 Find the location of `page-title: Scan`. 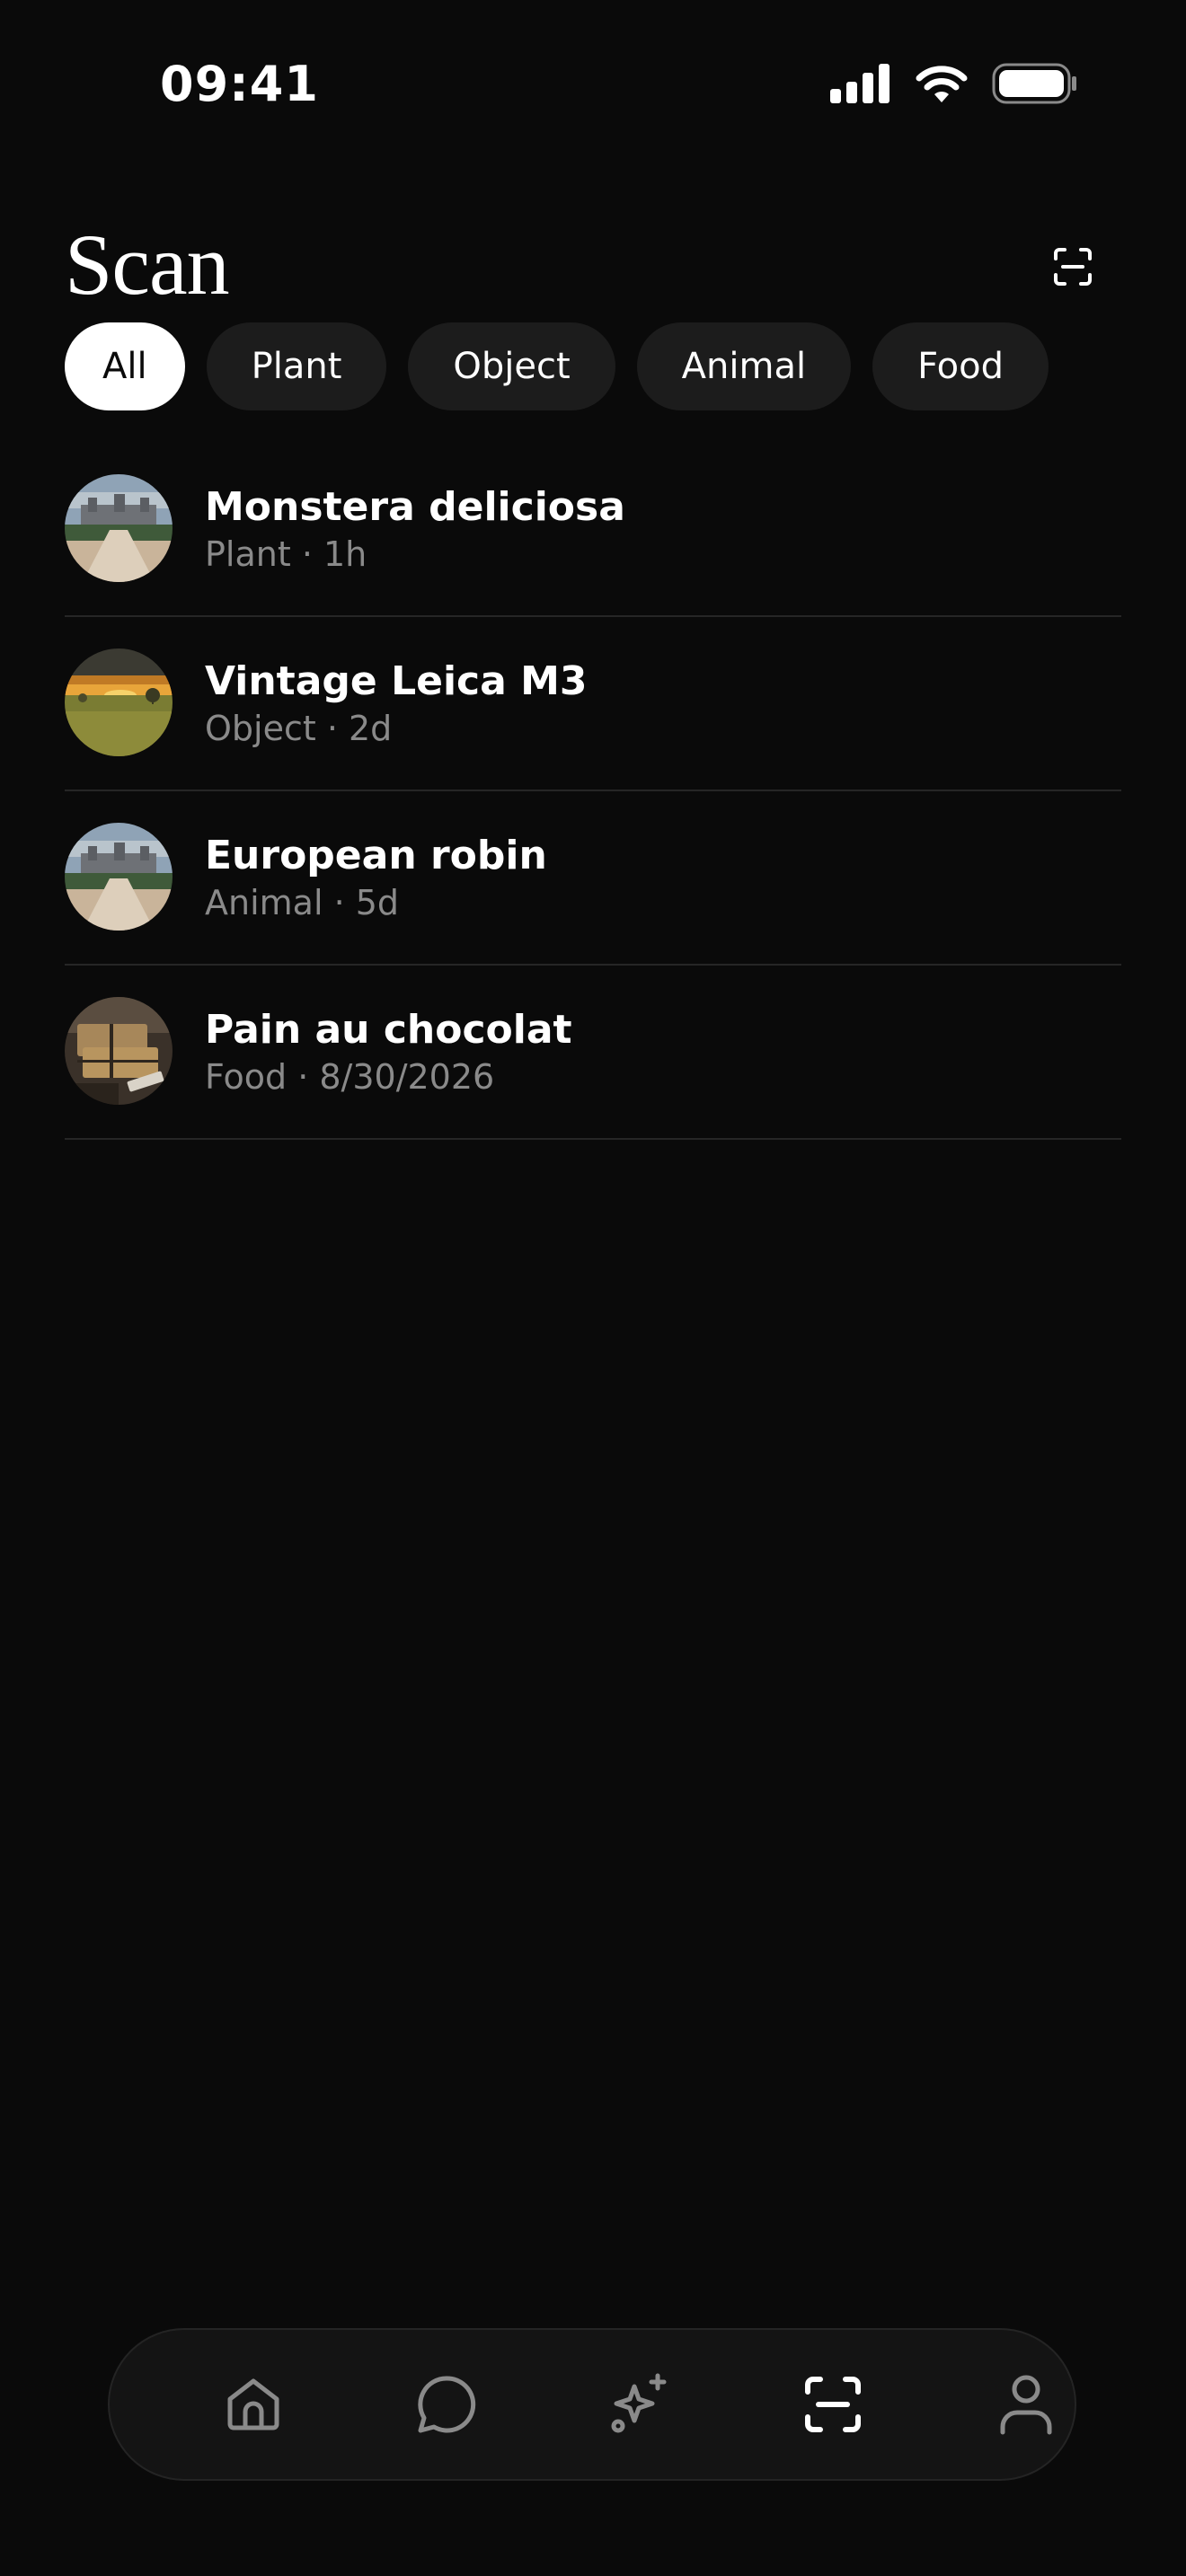

page-title: Scan is located at coordinates (147, 264).